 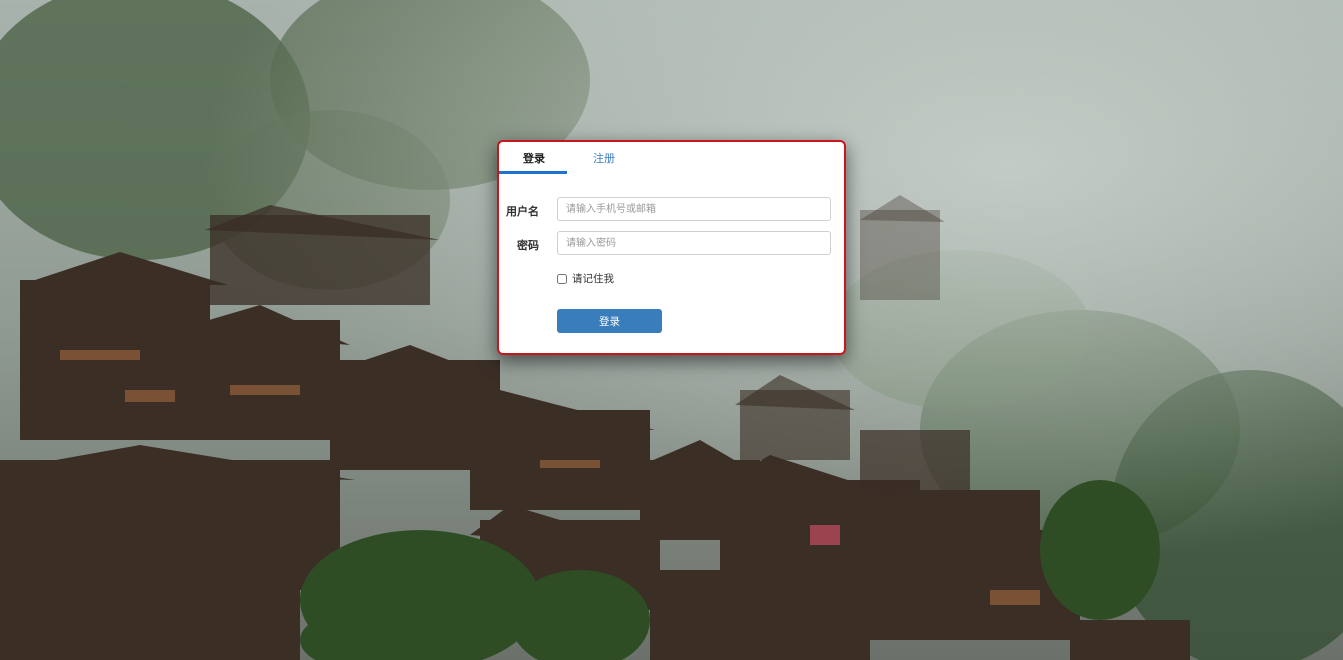 I want to click on tab-login: 登录, so click(x=534, y=158).